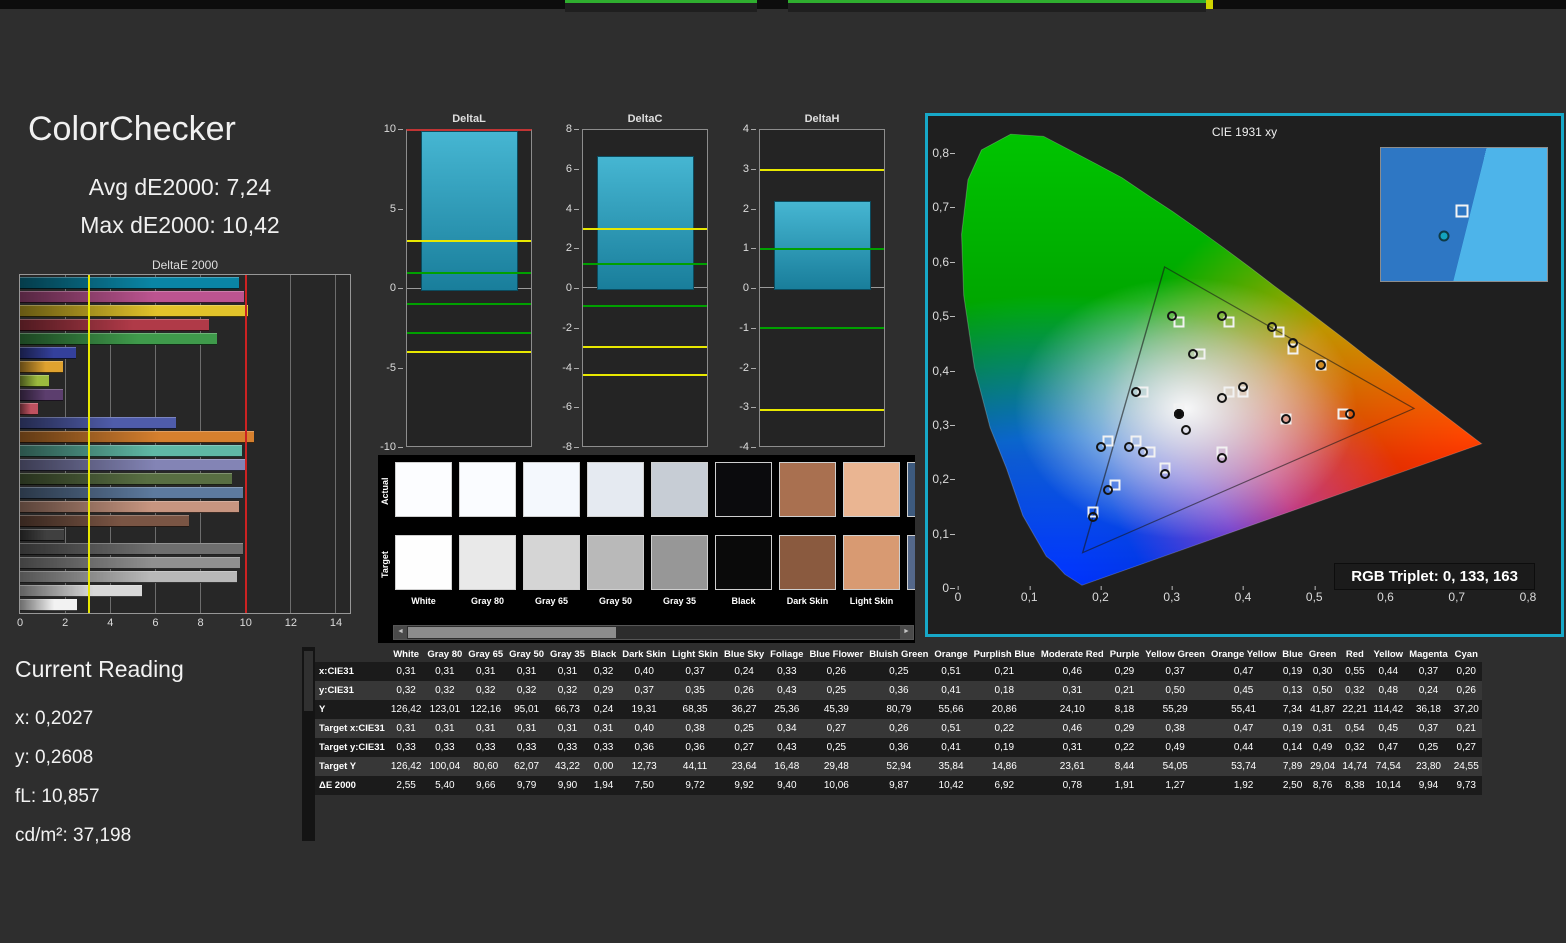  What do you see at coordinates (572, 168) in the screenshot?
I see `axis-tick-label: 6` at bounding box center [572, 168].